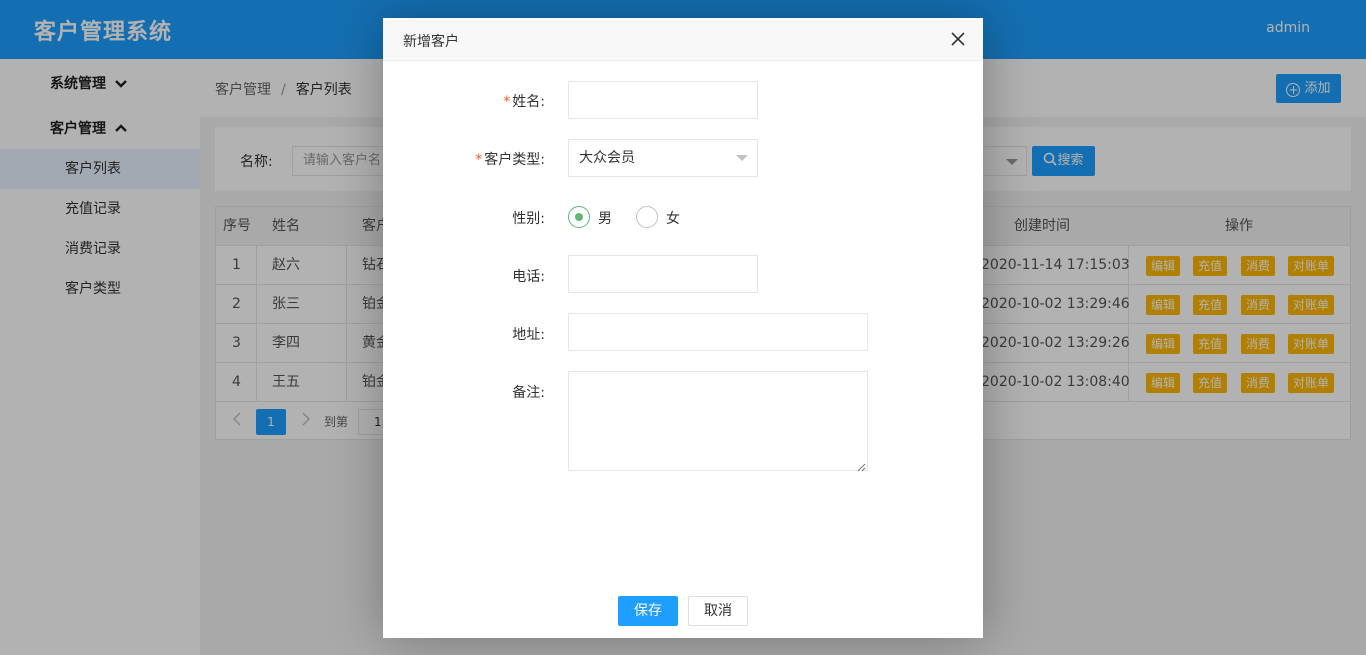 This screenshot has height=655, width=1366. I want to click on caret-down-icon, so click(742, 158).